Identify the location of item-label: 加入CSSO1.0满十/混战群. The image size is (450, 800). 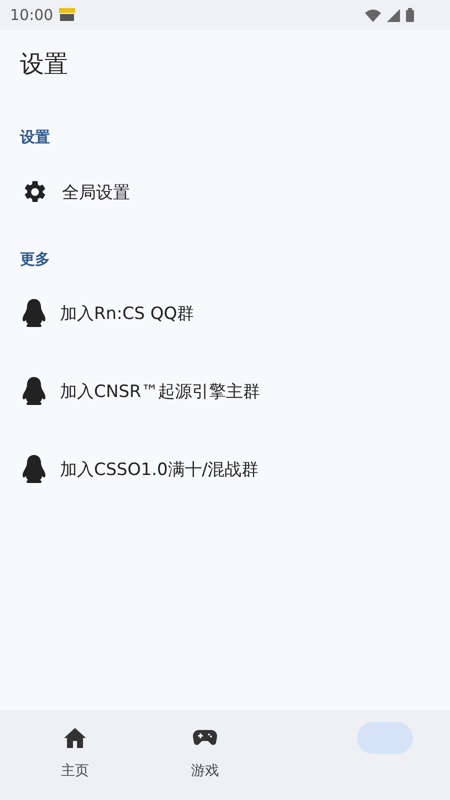
(159, 469).